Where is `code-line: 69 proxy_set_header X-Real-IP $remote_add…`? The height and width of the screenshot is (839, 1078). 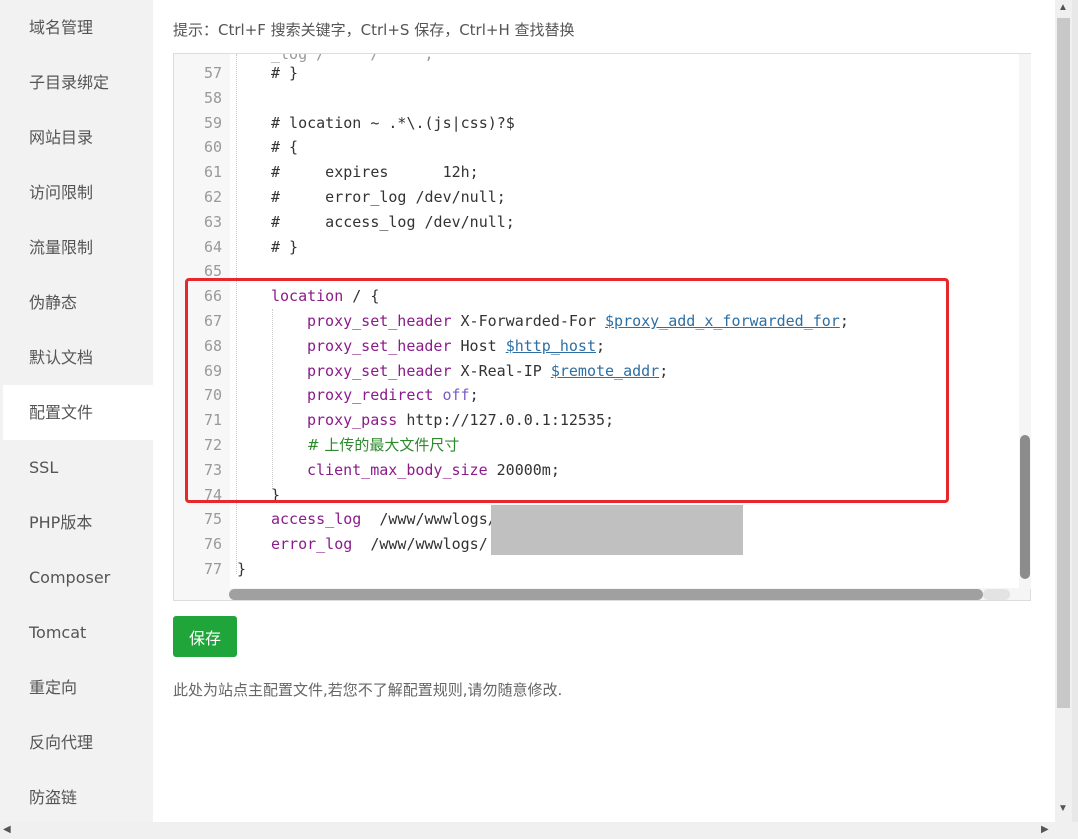 code-line: 69 proxy_set_header X-Real-IP $remote_add… is located at coordinates (436, 370).